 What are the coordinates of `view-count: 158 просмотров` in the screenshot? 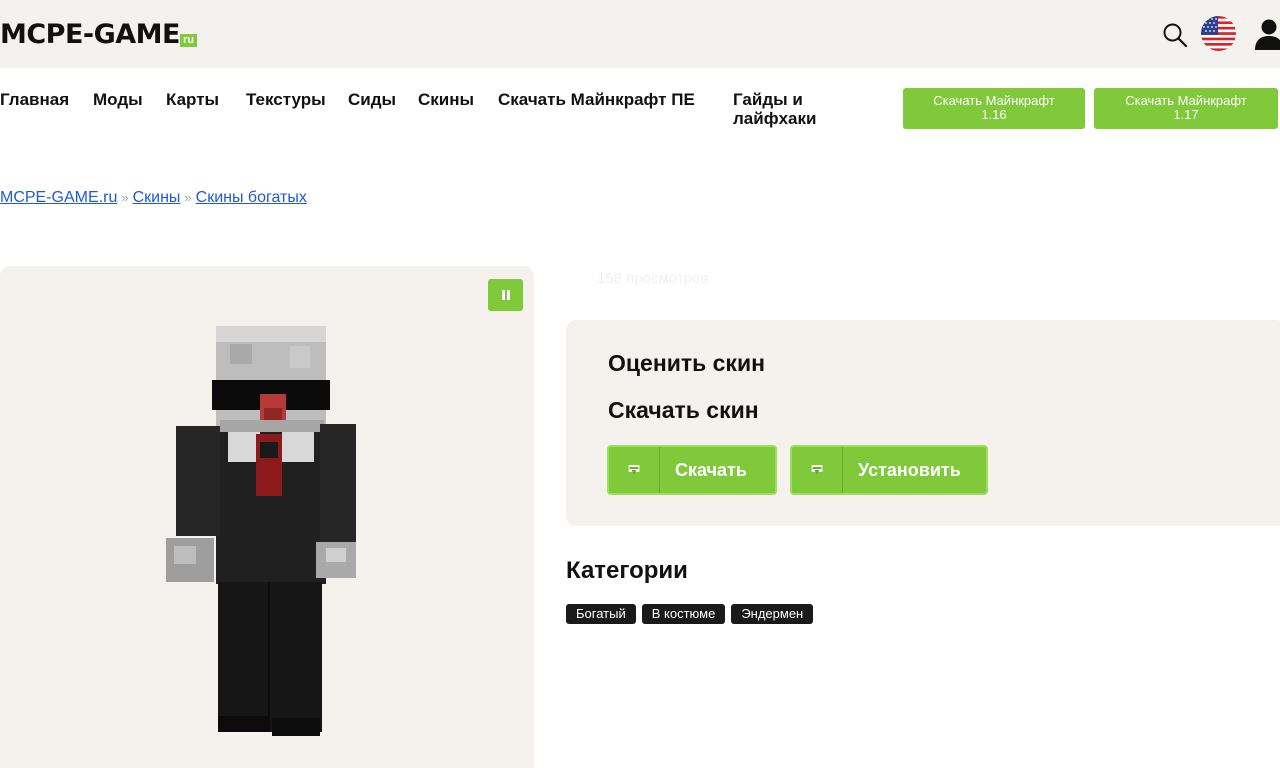 It's located at (653, 278).